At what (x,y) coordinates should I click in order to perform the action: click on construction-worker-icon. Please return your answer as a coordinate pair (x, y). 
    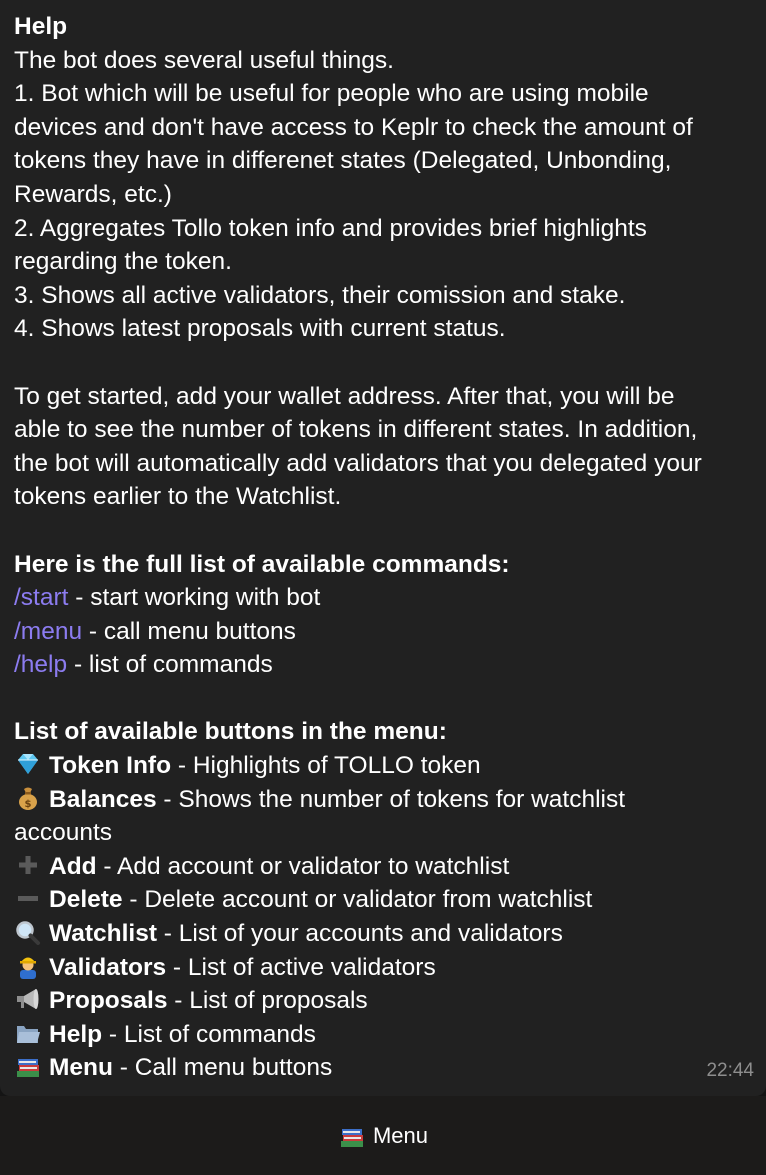
    Looking at the image, I should click on (28, 966).